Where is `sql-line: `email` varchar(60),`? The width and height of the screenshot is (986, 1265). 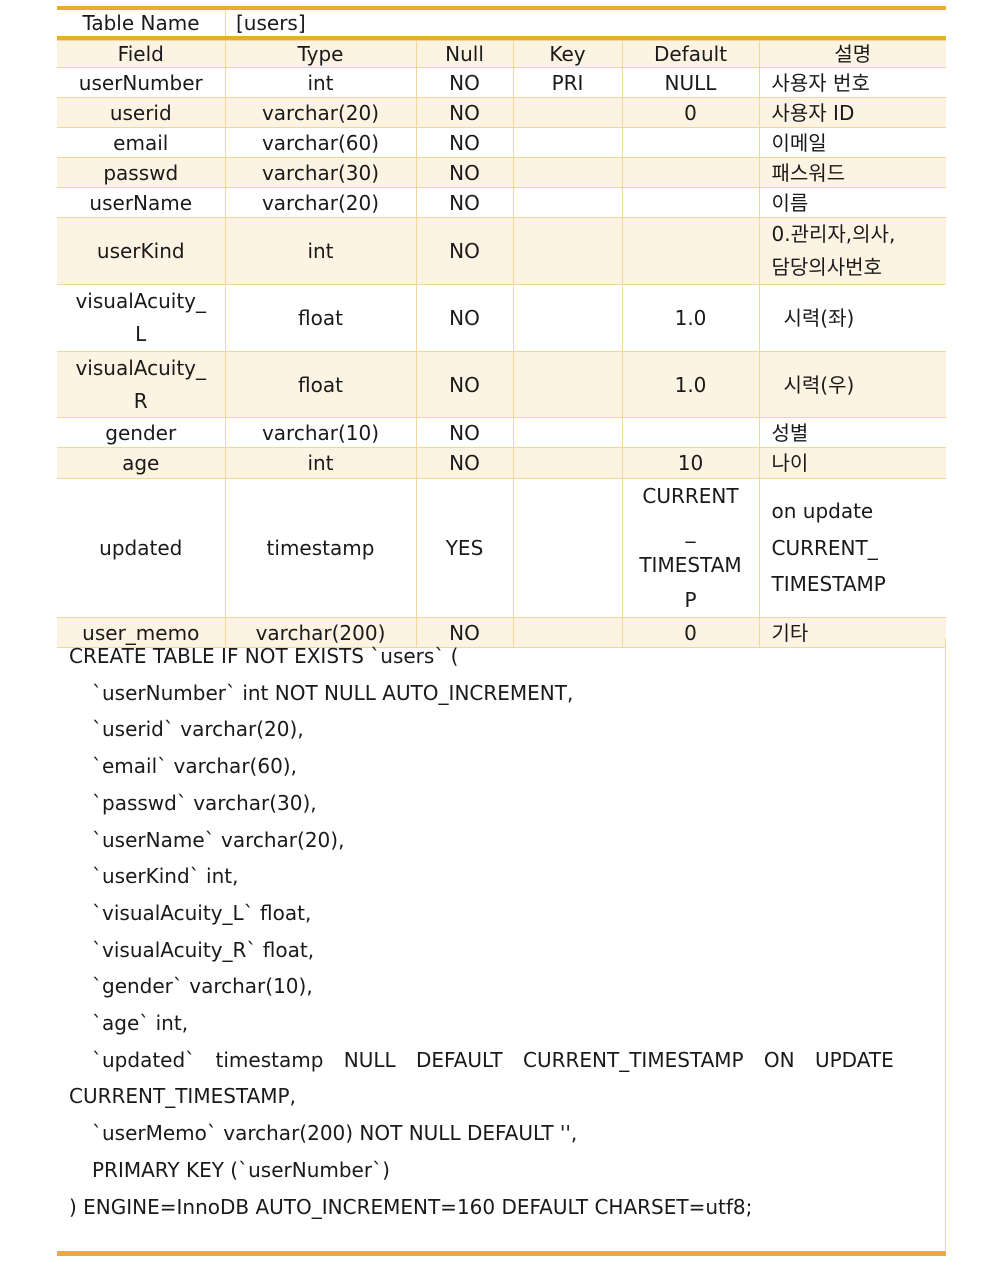
sql-line: `email` varchar(60), is located at coordinates (194, 766).